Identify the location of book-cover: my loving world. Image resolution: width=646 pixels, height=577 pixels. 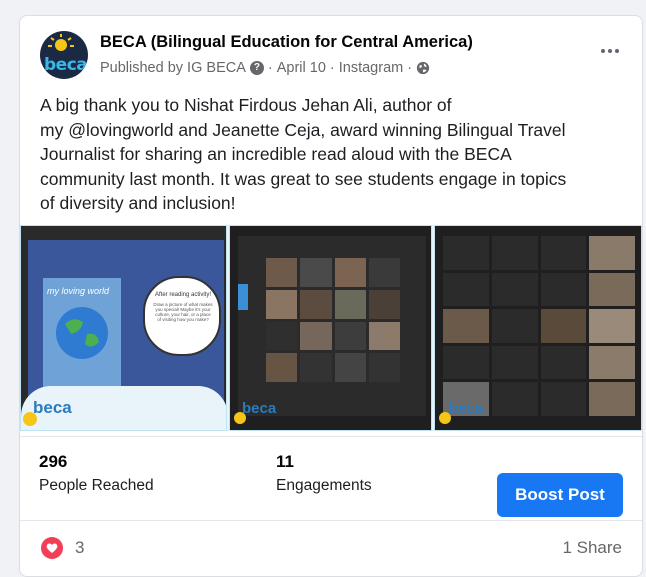
(82, 334).